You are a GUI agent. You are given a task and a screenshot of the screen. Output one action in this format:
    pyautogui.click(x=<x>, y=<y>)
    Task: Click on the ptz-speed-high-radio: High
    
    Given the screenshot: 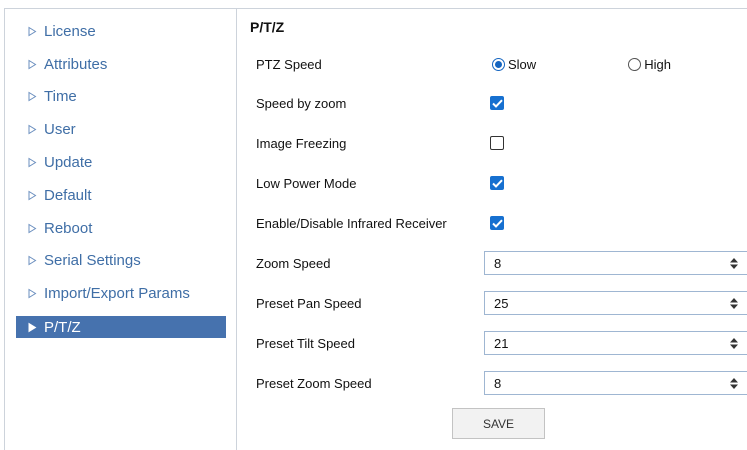 What is the action you would take?
    pyautogui.click(x=649, y=64)
    